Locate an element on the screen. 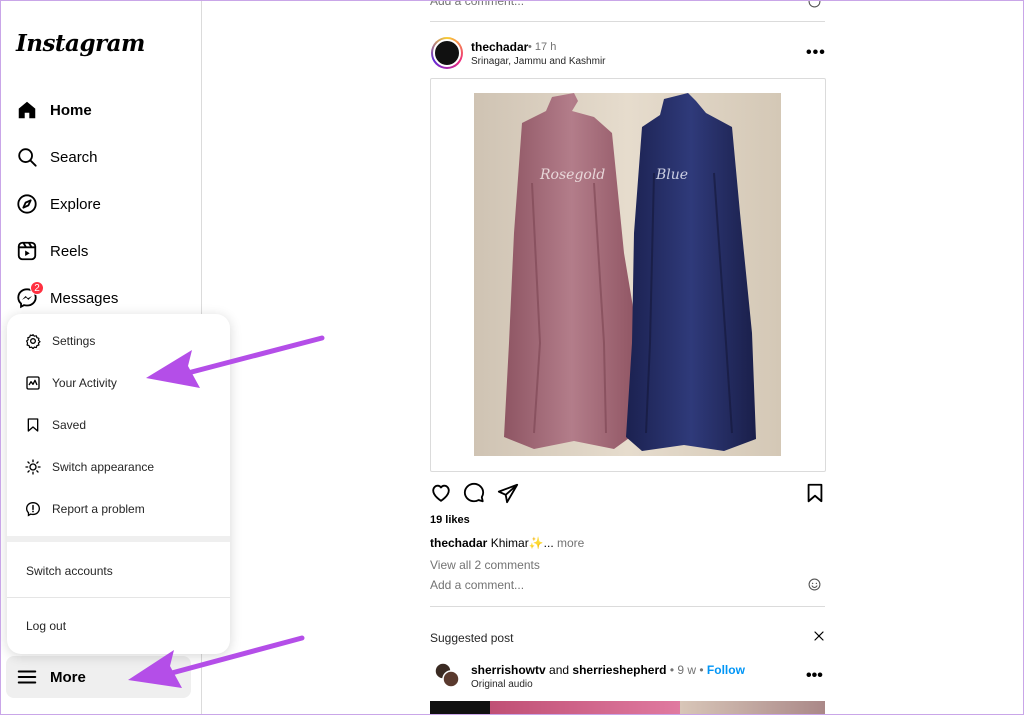 This screenshot has height=715, width=1024. post-time: • 17 h is located at coordinates (542, 47).